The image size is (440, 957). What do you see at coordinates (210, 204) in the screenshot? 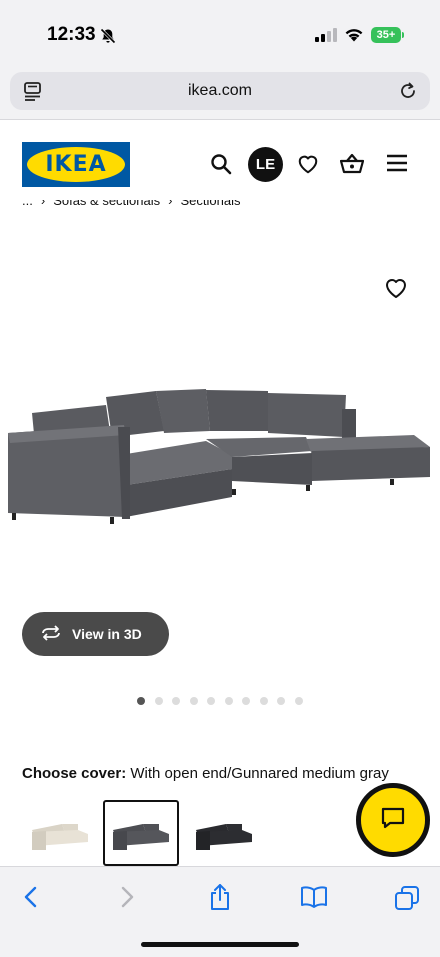
I see `breadcrumb-item: Sectionals` at bounding box center [210, 204].